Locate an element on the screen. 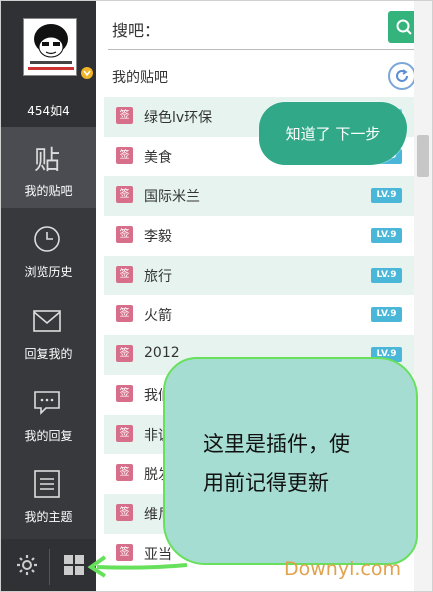 This screenshot has height=592, width=433. search-bar: 搜吧： is located at coordinates (258, 26).